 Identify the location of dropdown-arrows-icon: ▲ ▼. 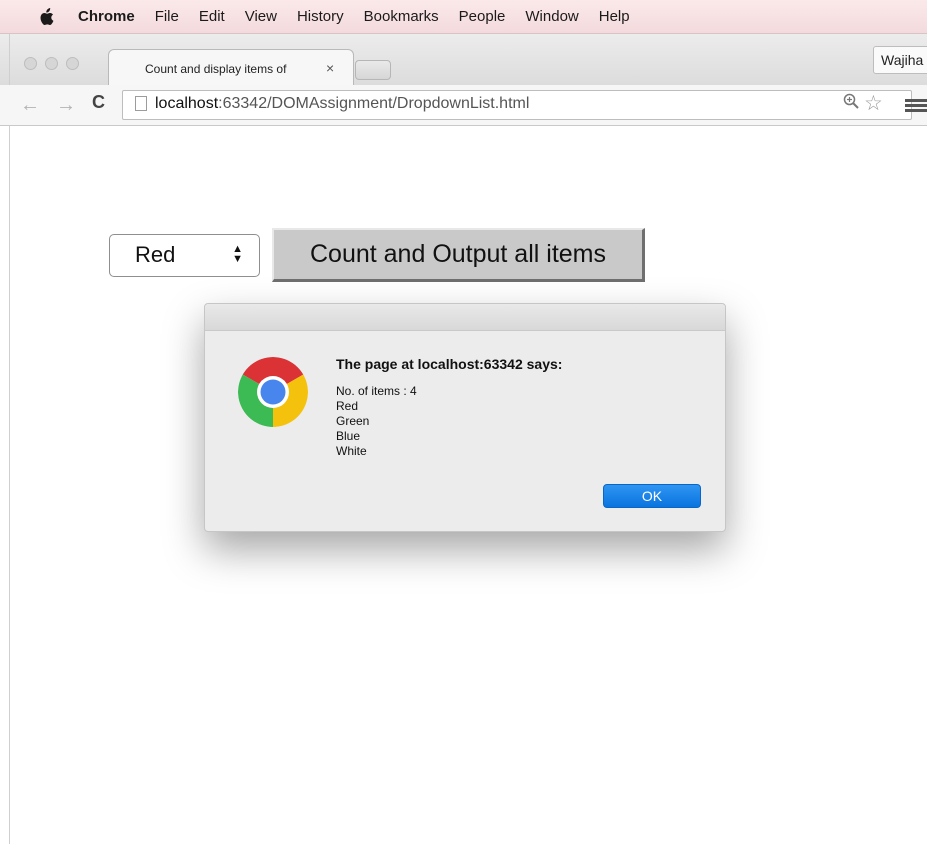
(237, 254).